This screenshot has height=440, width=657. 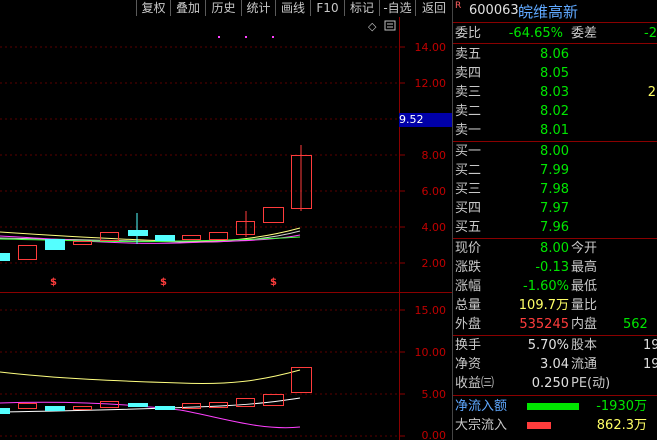 I want to click on ask-price: 8.02, so click(x=554, y=111).